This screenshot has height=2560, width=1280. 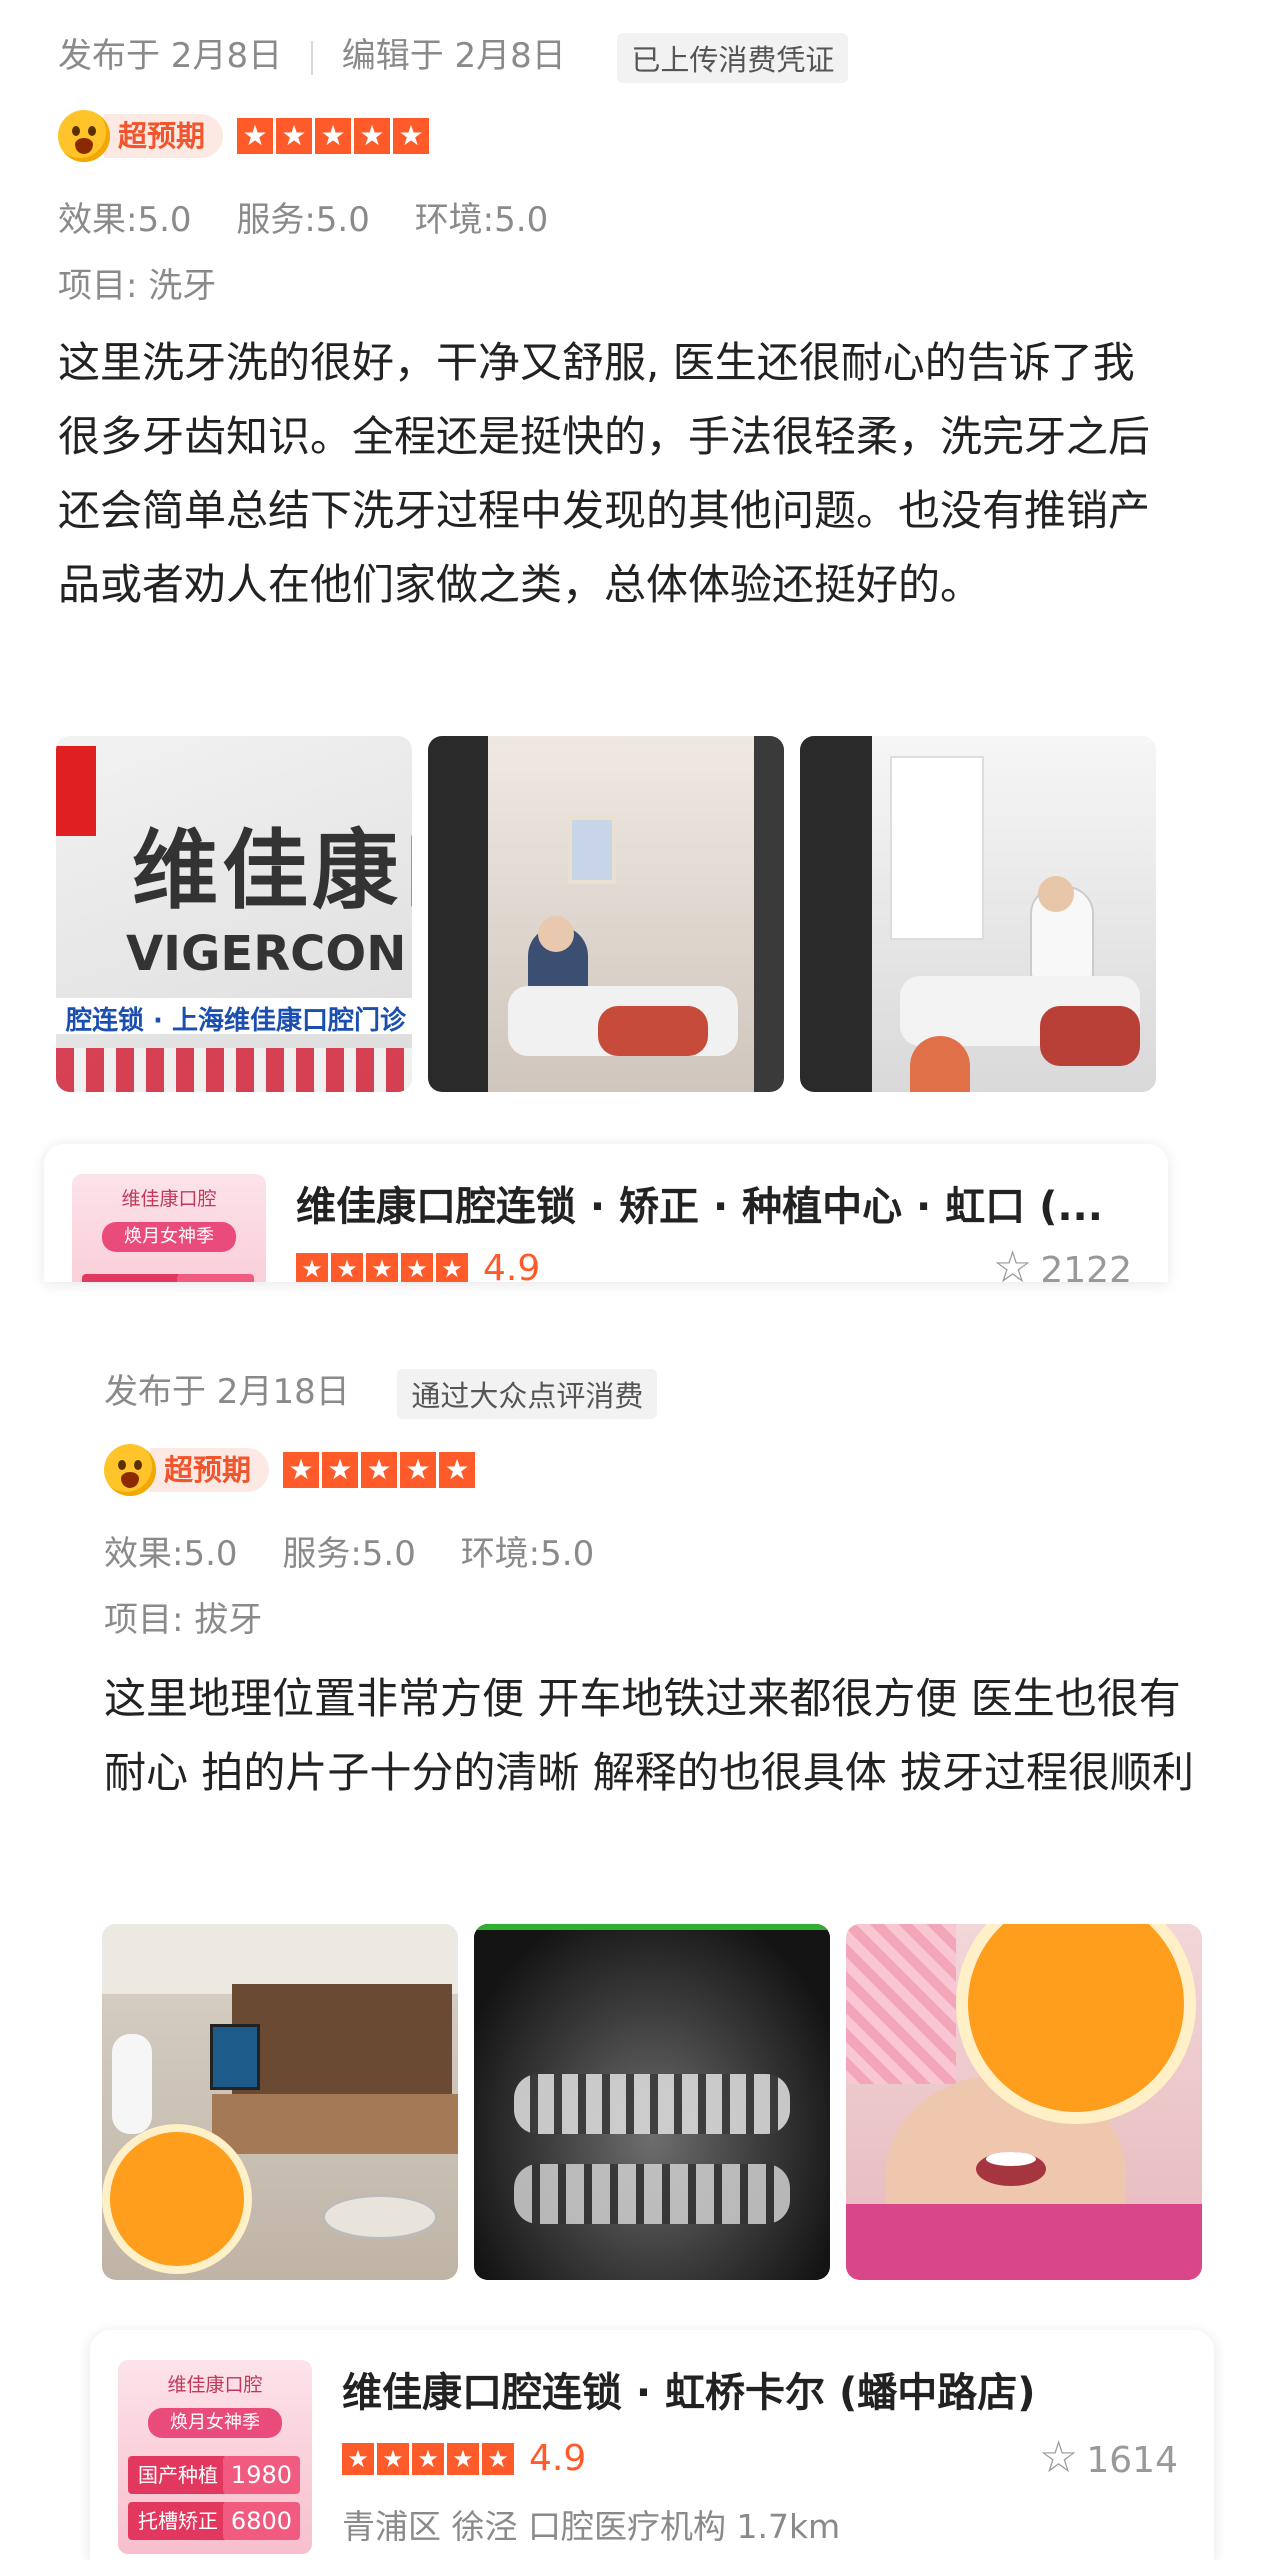 I want to click on project-label: 项目: 拔牙, so click(x=183, y=1620).